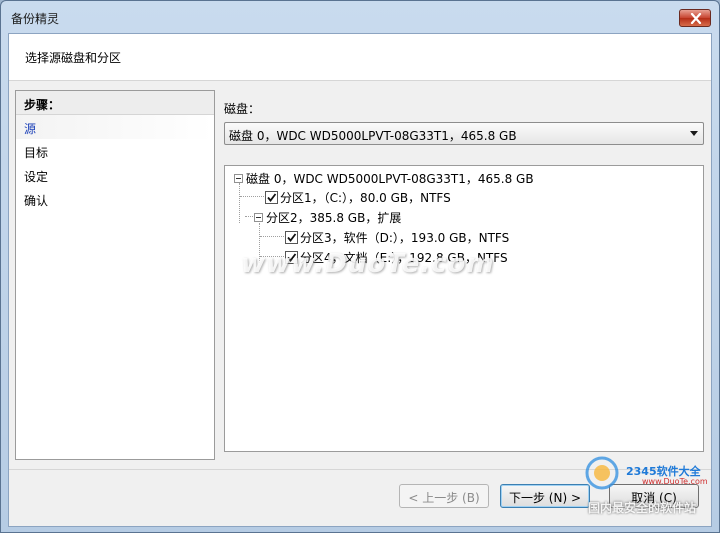 Image resolution: width=720 pixels, height=533 pixels. I want to click on wizard-header: 选择源磁盘和分区, so click(360, 57).